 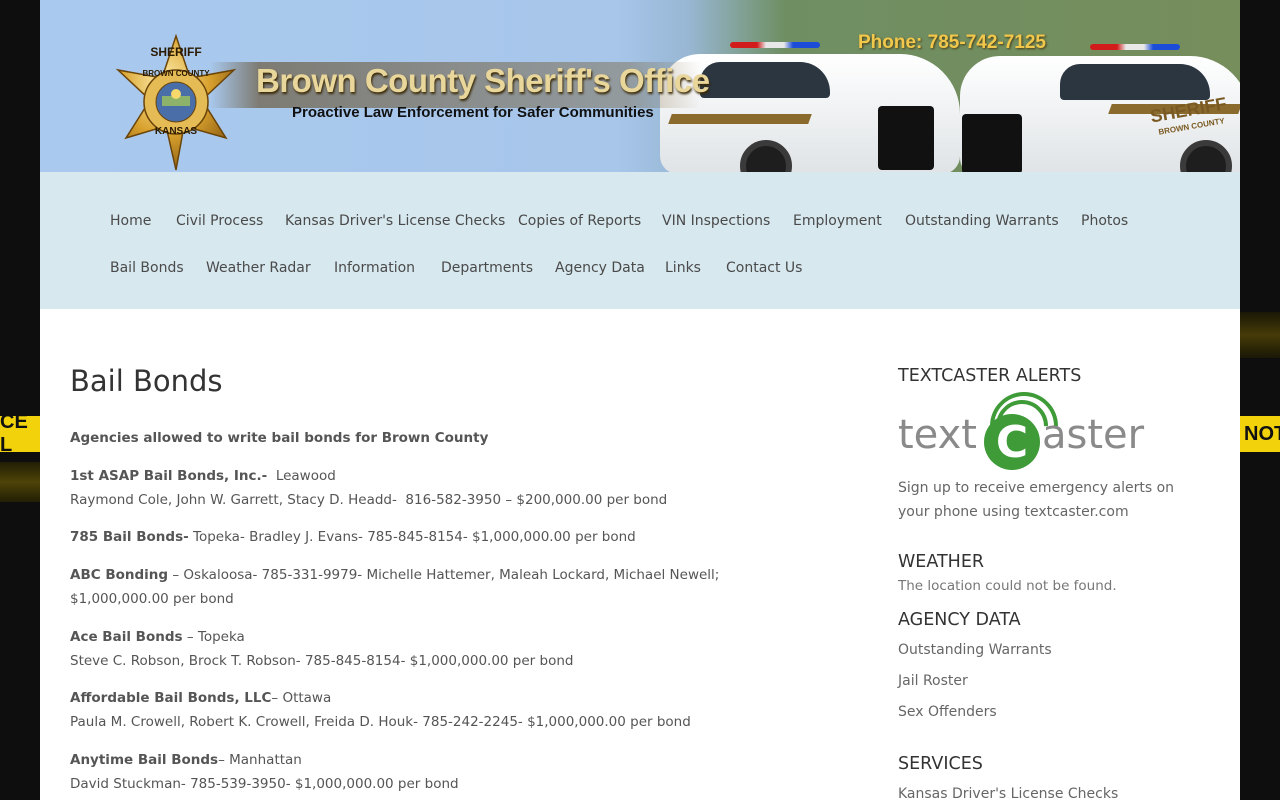 I want to click on badge-top-text: SHERIFF, so click(x=175, y=52).